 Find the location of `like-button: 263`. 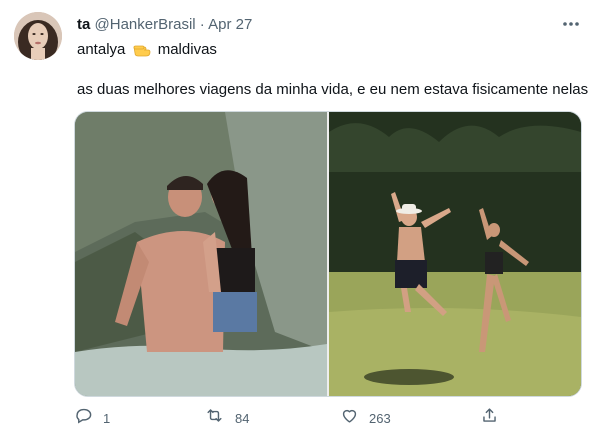

like-button: 263 is located at coordinates (365, 418).